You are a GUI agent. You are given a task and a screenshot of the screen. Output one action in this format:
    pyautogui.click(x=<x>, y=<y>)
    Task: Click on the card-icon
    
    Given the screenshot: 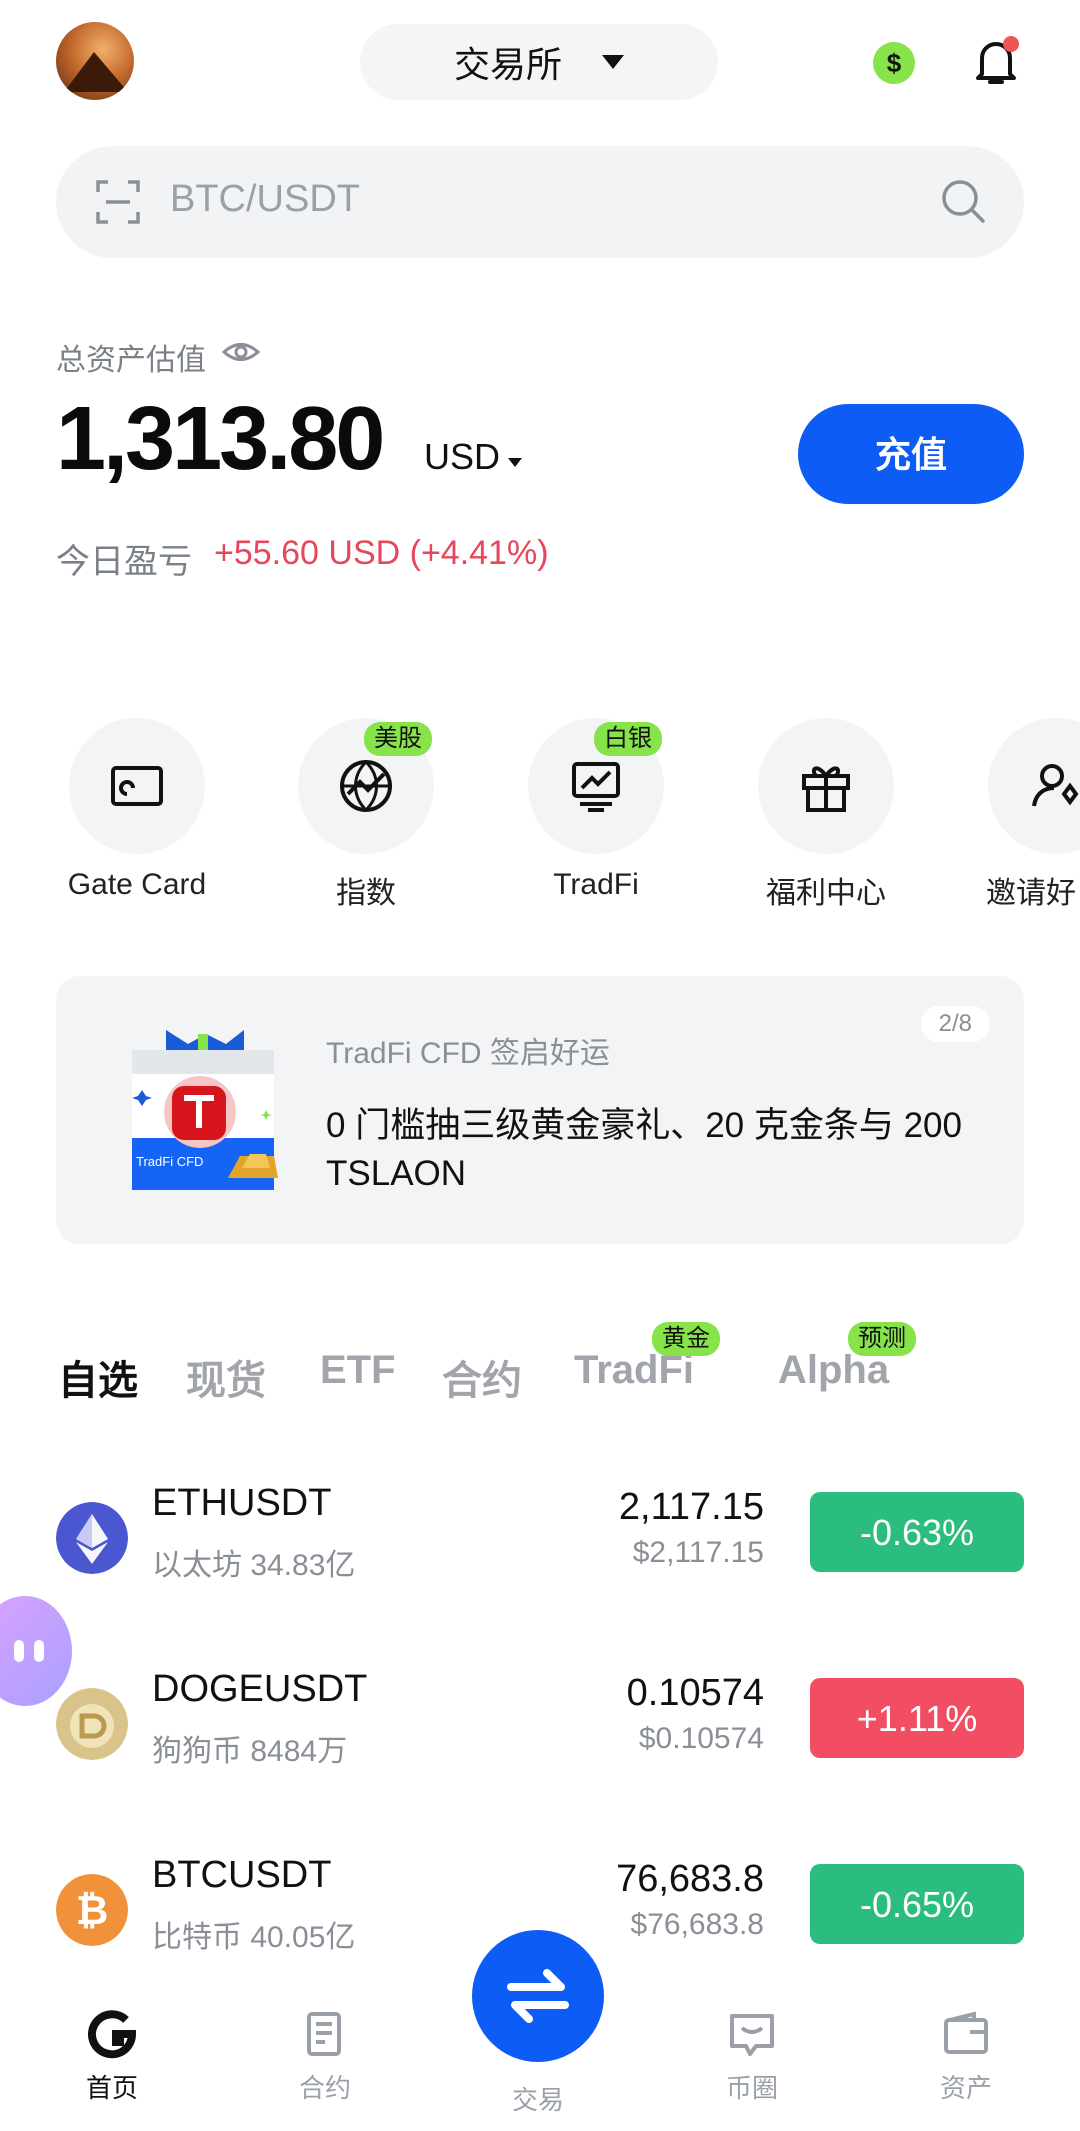 What is the action you would take?
    pyautogui.click(x=137, y=786)
    